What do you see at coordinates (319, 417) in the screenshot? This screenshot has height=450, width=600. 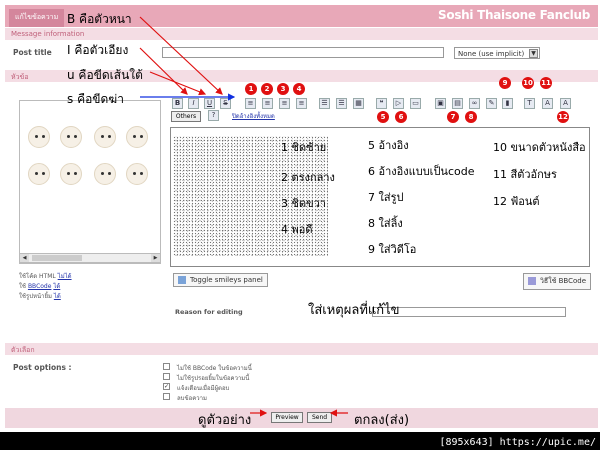 I see `send-button: Send` at bounding box center [319, 417].